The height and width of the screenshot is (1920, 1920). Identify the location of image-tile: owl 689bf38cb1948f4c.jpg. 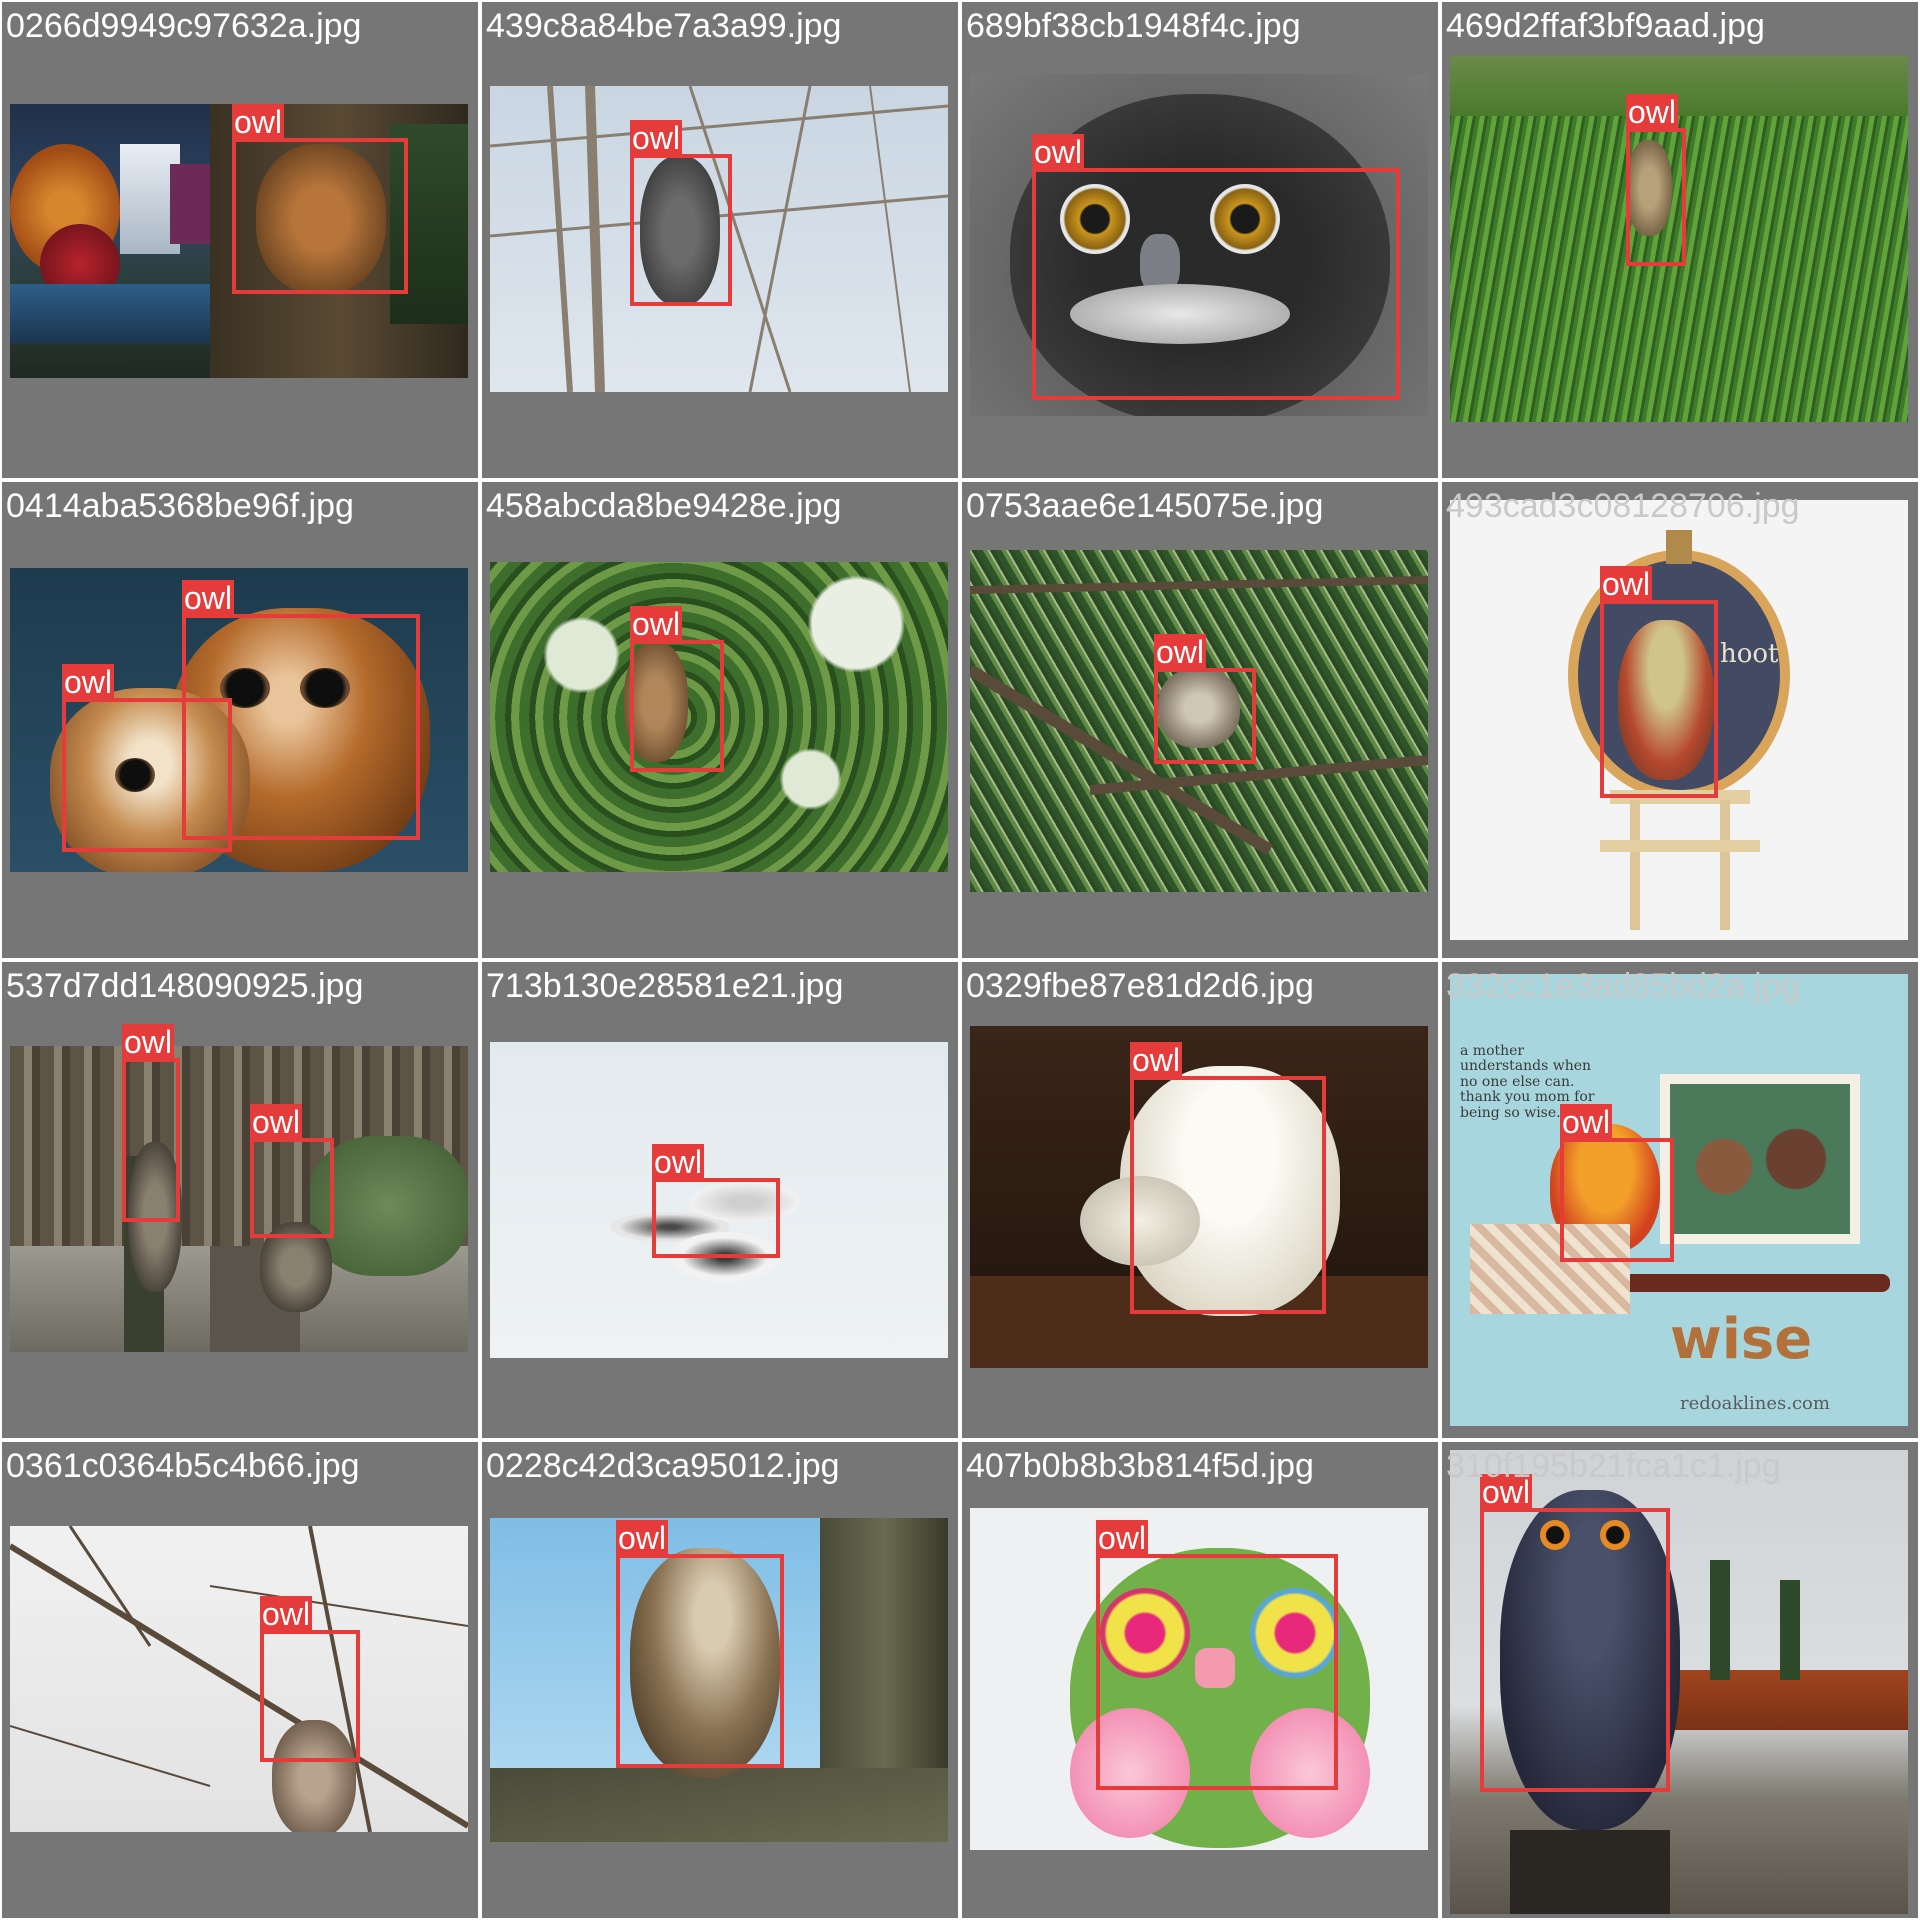
(1200, 240).